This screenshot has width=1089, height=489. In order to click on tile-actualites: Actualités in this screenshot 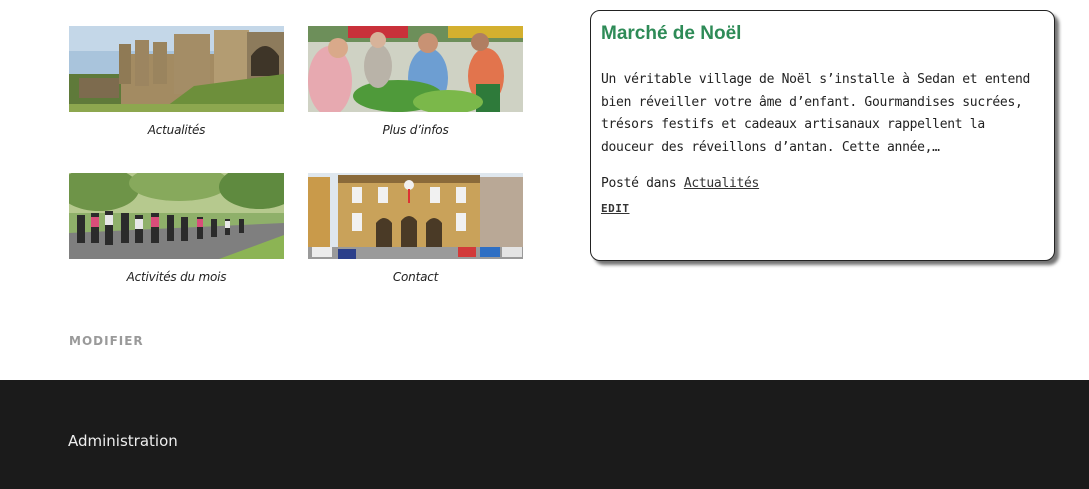, I will do `click(176, 81)`.